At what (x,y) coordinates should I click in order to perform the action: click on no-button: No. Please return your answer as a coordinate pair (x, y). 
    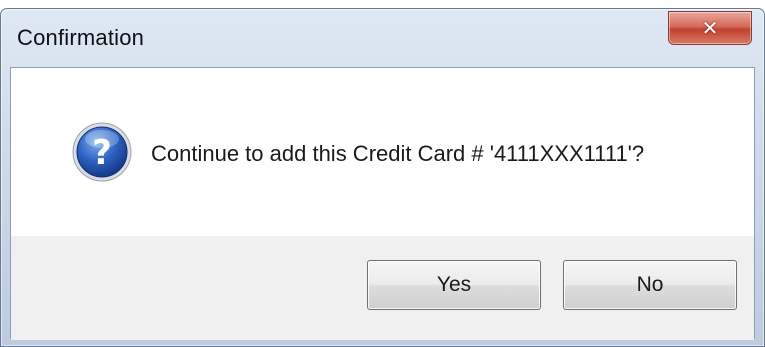
    Looking at the image, I should click on (650, 285).